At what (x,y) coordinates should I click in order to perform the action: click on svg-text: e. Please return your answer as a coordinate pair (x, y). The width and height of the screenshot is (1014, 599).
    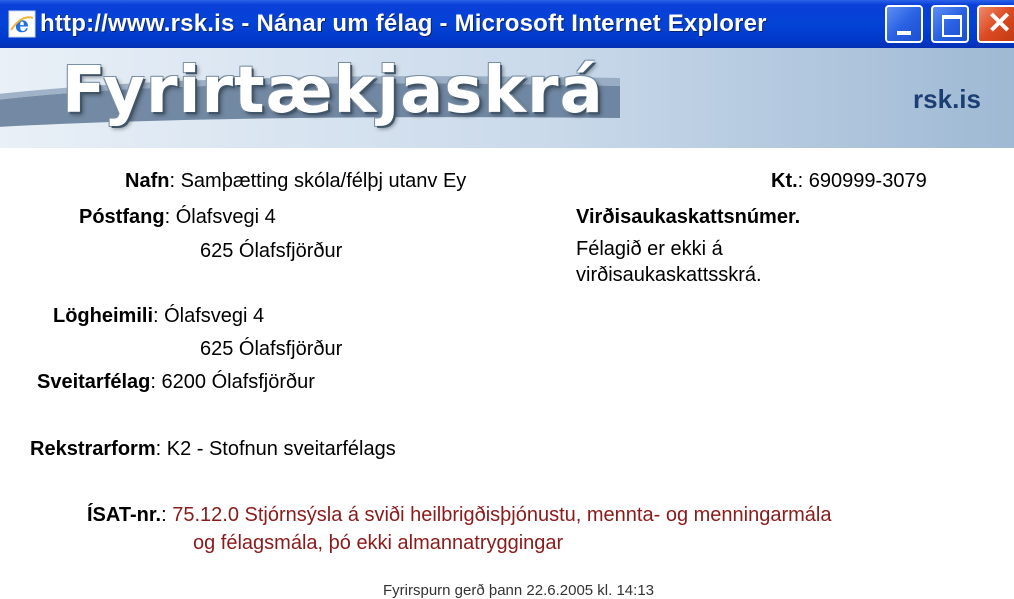
    Looking at the image, I should click on (22, 25).